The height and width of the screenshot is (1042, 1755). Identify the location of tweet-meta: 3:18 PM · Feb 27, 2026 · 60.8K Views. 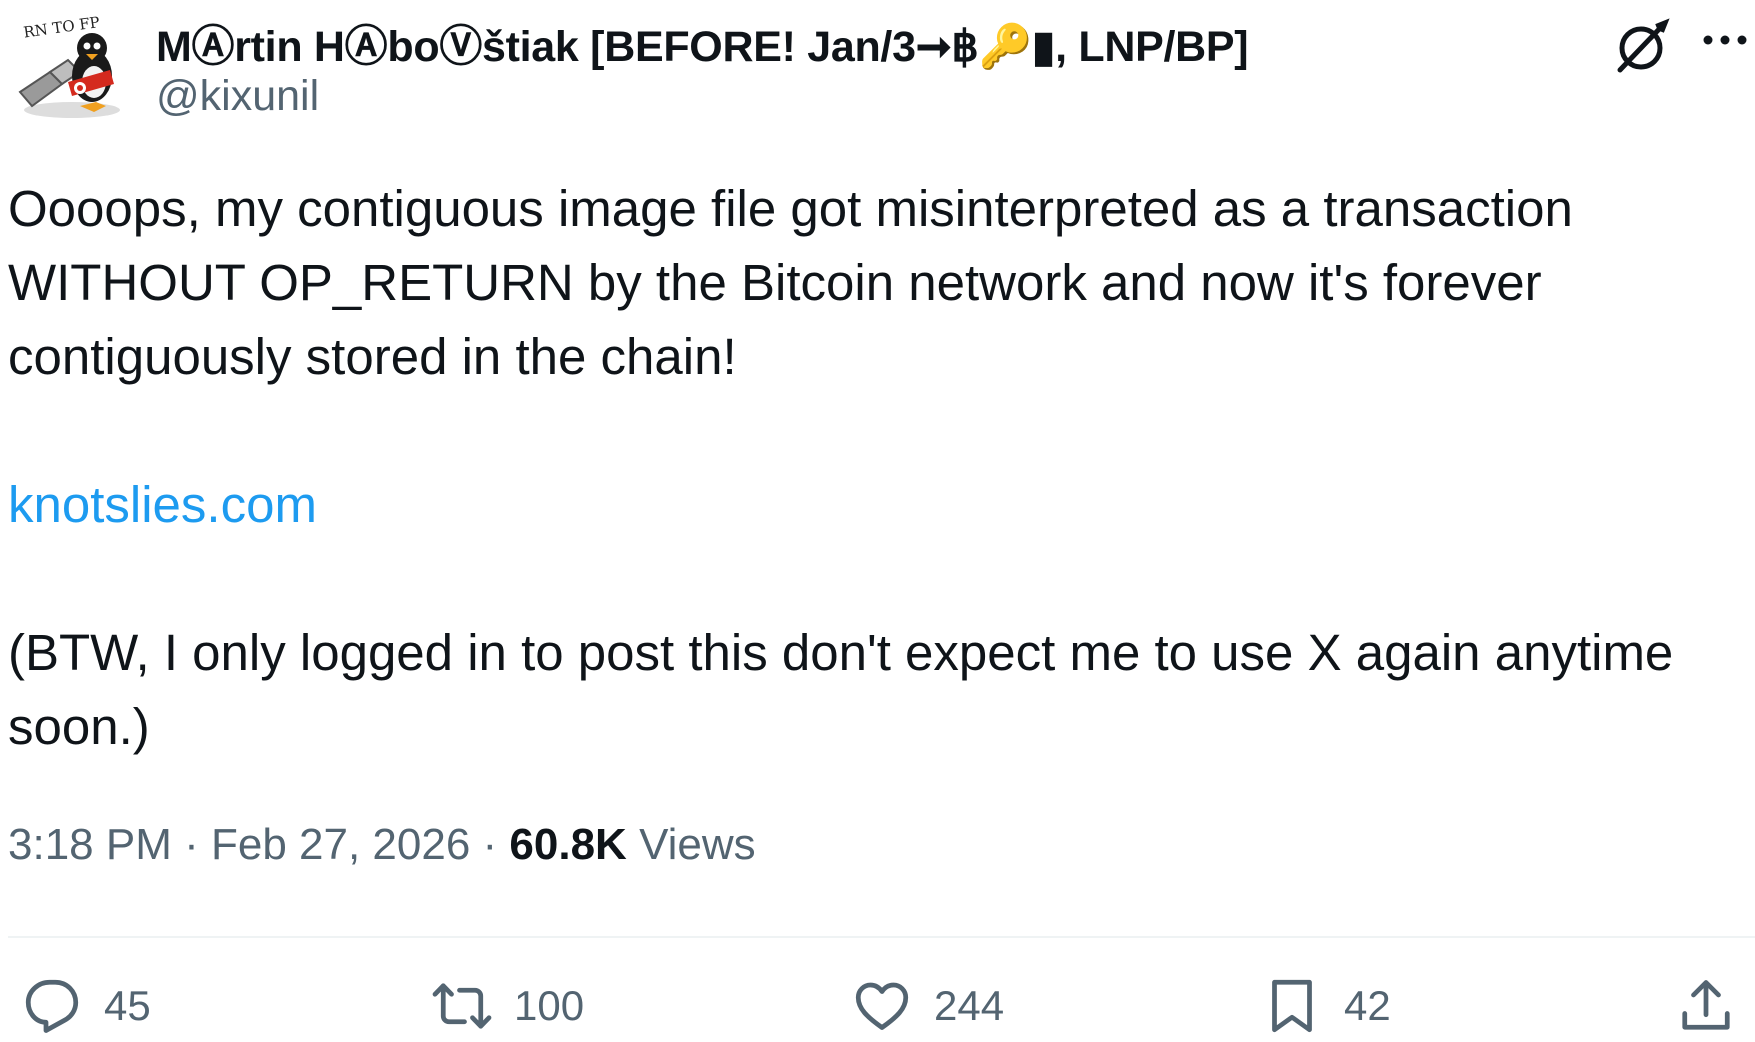
(382, 845).